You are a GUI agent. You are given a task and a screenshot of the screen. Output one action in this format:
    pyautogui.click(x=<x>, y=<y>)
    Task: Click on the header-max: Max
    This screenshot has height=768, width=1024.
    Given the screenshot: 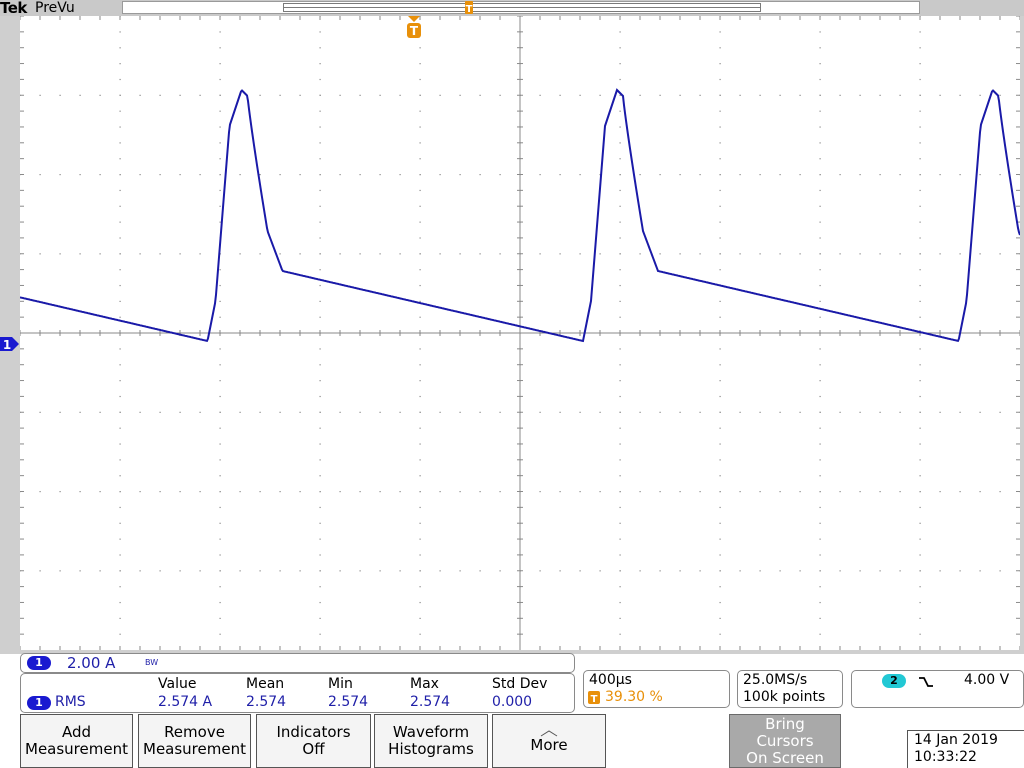 What is the action you would take?
    pyautogui.click(x=424, y=684)
    